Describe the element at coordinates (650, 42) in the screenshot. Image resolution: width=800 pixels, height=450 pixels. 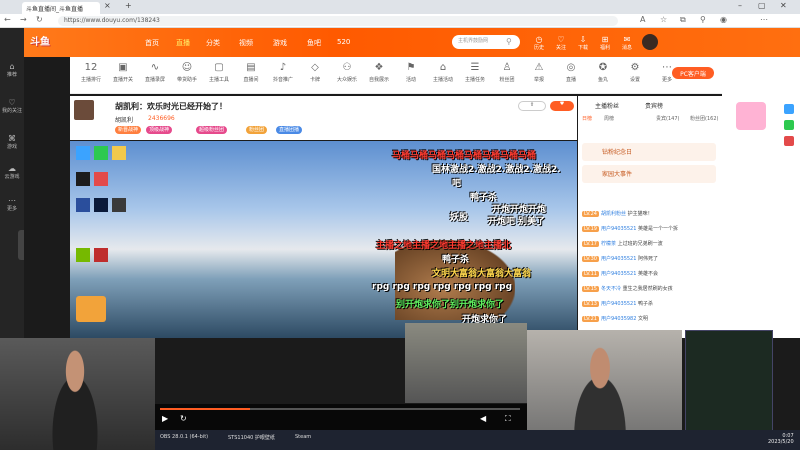
I see `user-avatar` at that location.